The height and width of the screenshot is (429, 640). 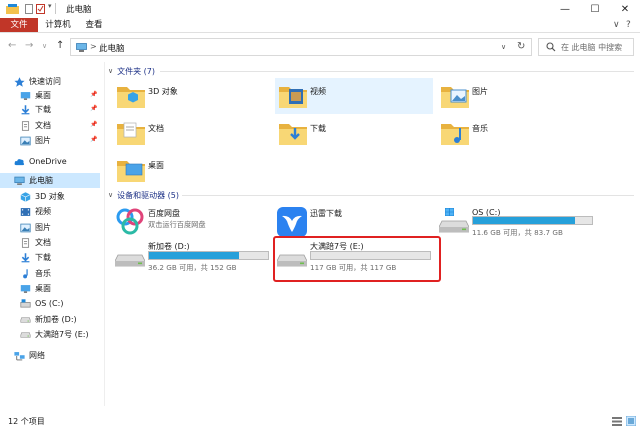 I want to click on close-button: ✕, so click(x=625, y=9).